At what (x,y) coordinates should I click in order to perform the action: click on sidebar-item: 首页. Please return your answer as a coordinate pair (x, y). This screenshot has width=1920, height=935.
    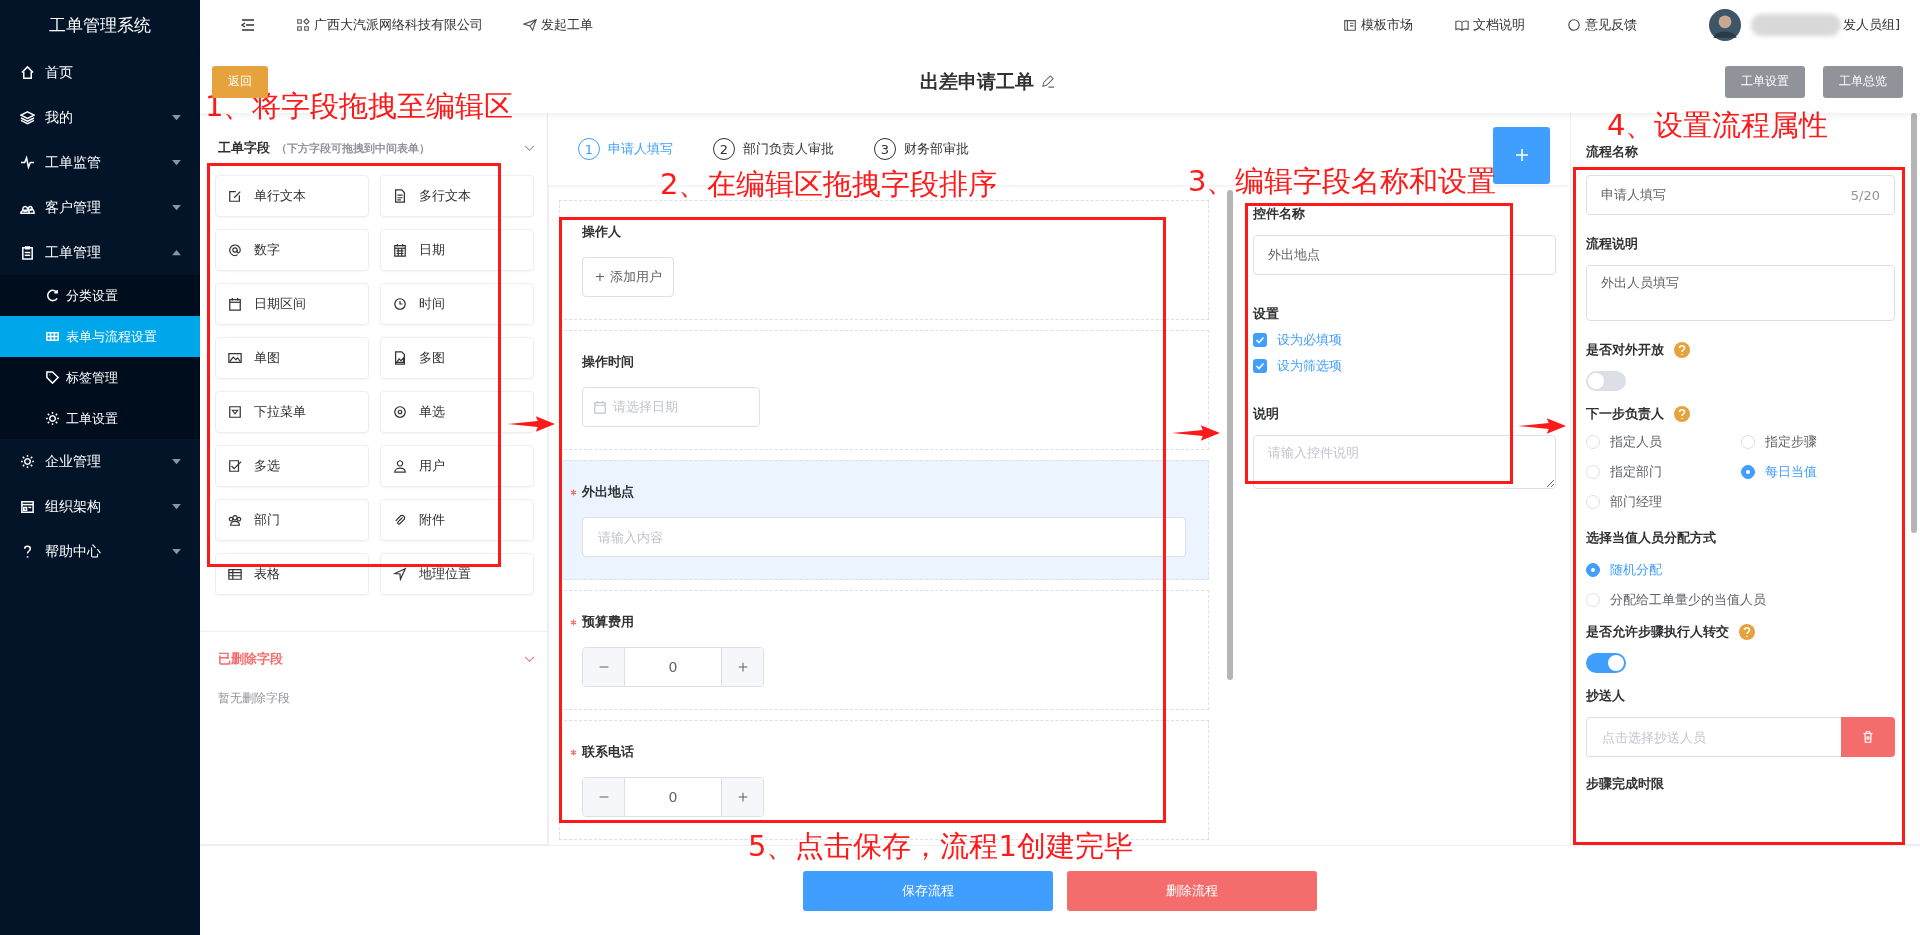
    Looking at the image, I should click on (100, 72).